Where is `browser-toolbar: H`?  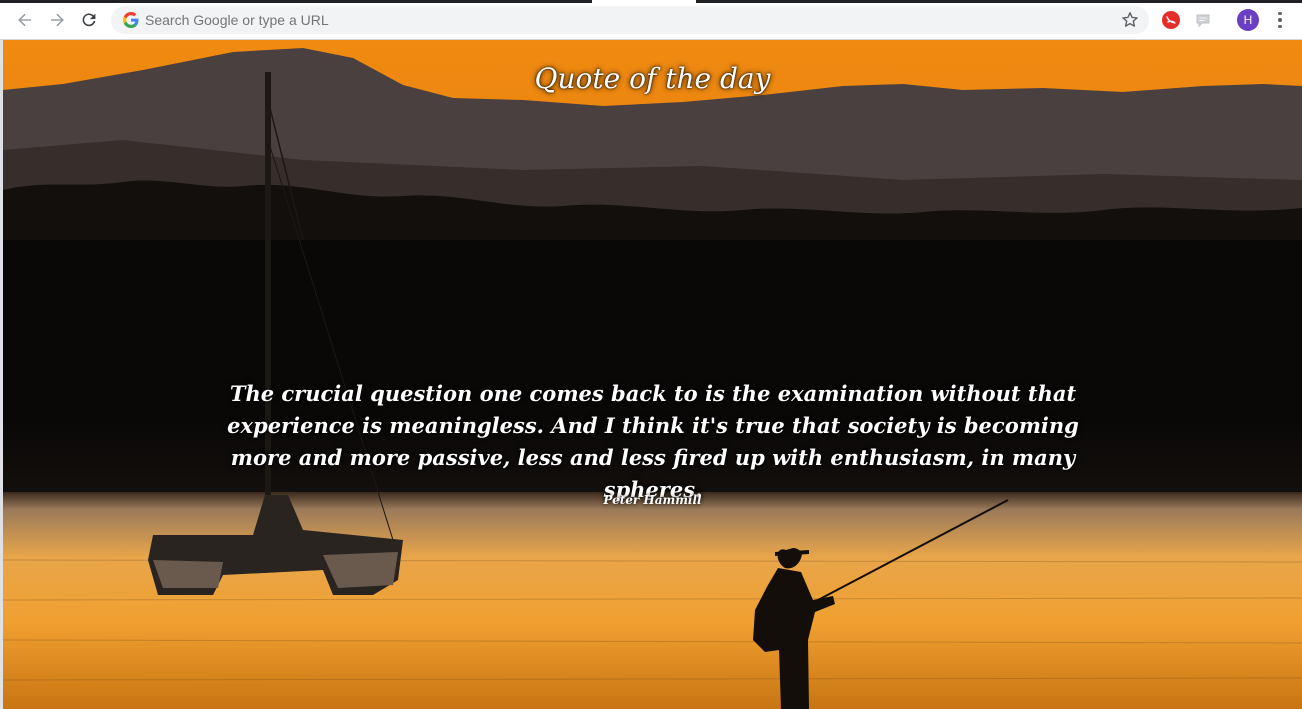 browser-toolbar: H is located at coordinates (651, 20).